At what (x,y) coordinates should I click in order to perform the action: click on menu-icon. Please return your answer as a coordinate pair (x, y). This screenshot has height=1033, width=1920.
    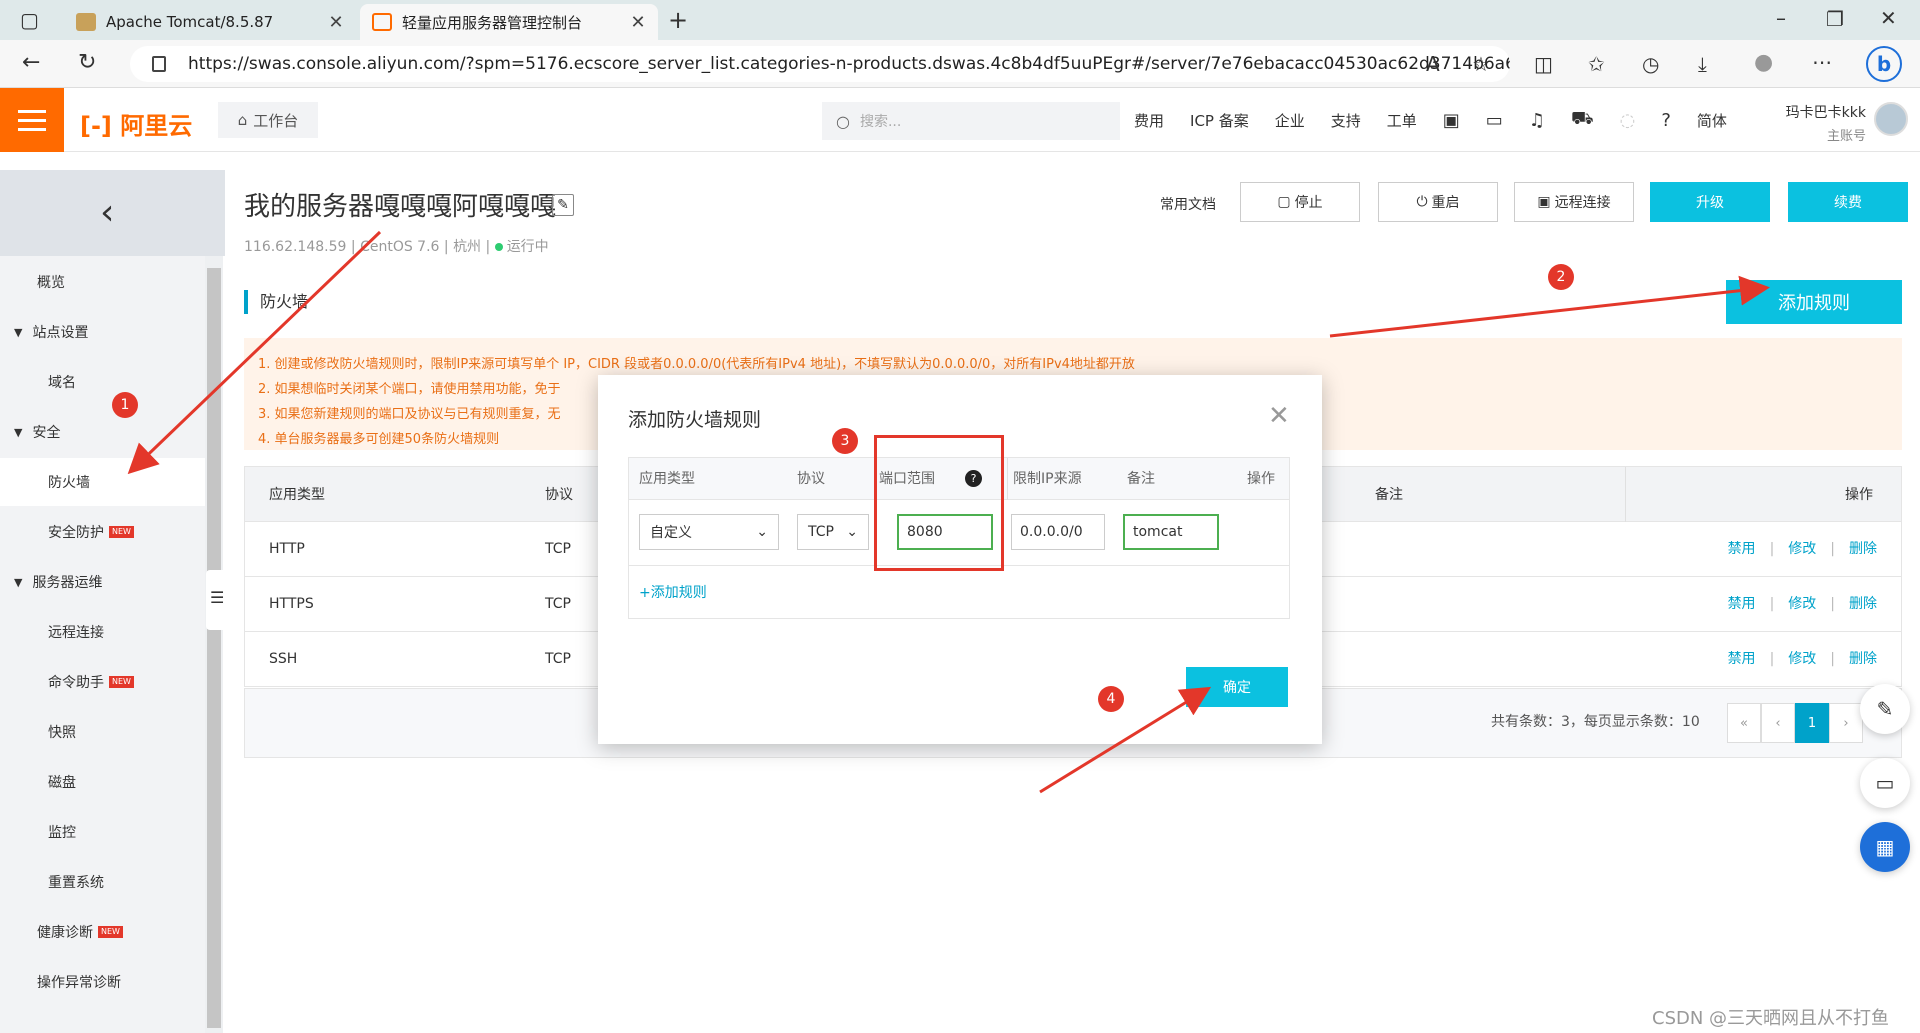
    Looking at the image, I should click on (32, 120).